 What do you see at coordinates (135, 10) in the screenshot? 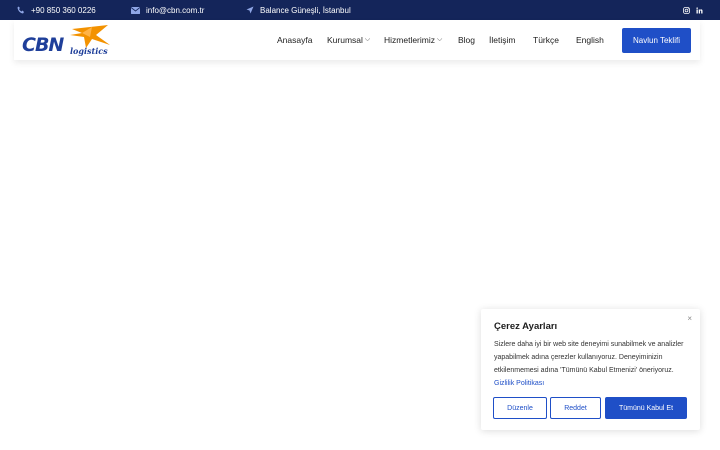
I see `envelope-icon` at bounding box center [135, 10].